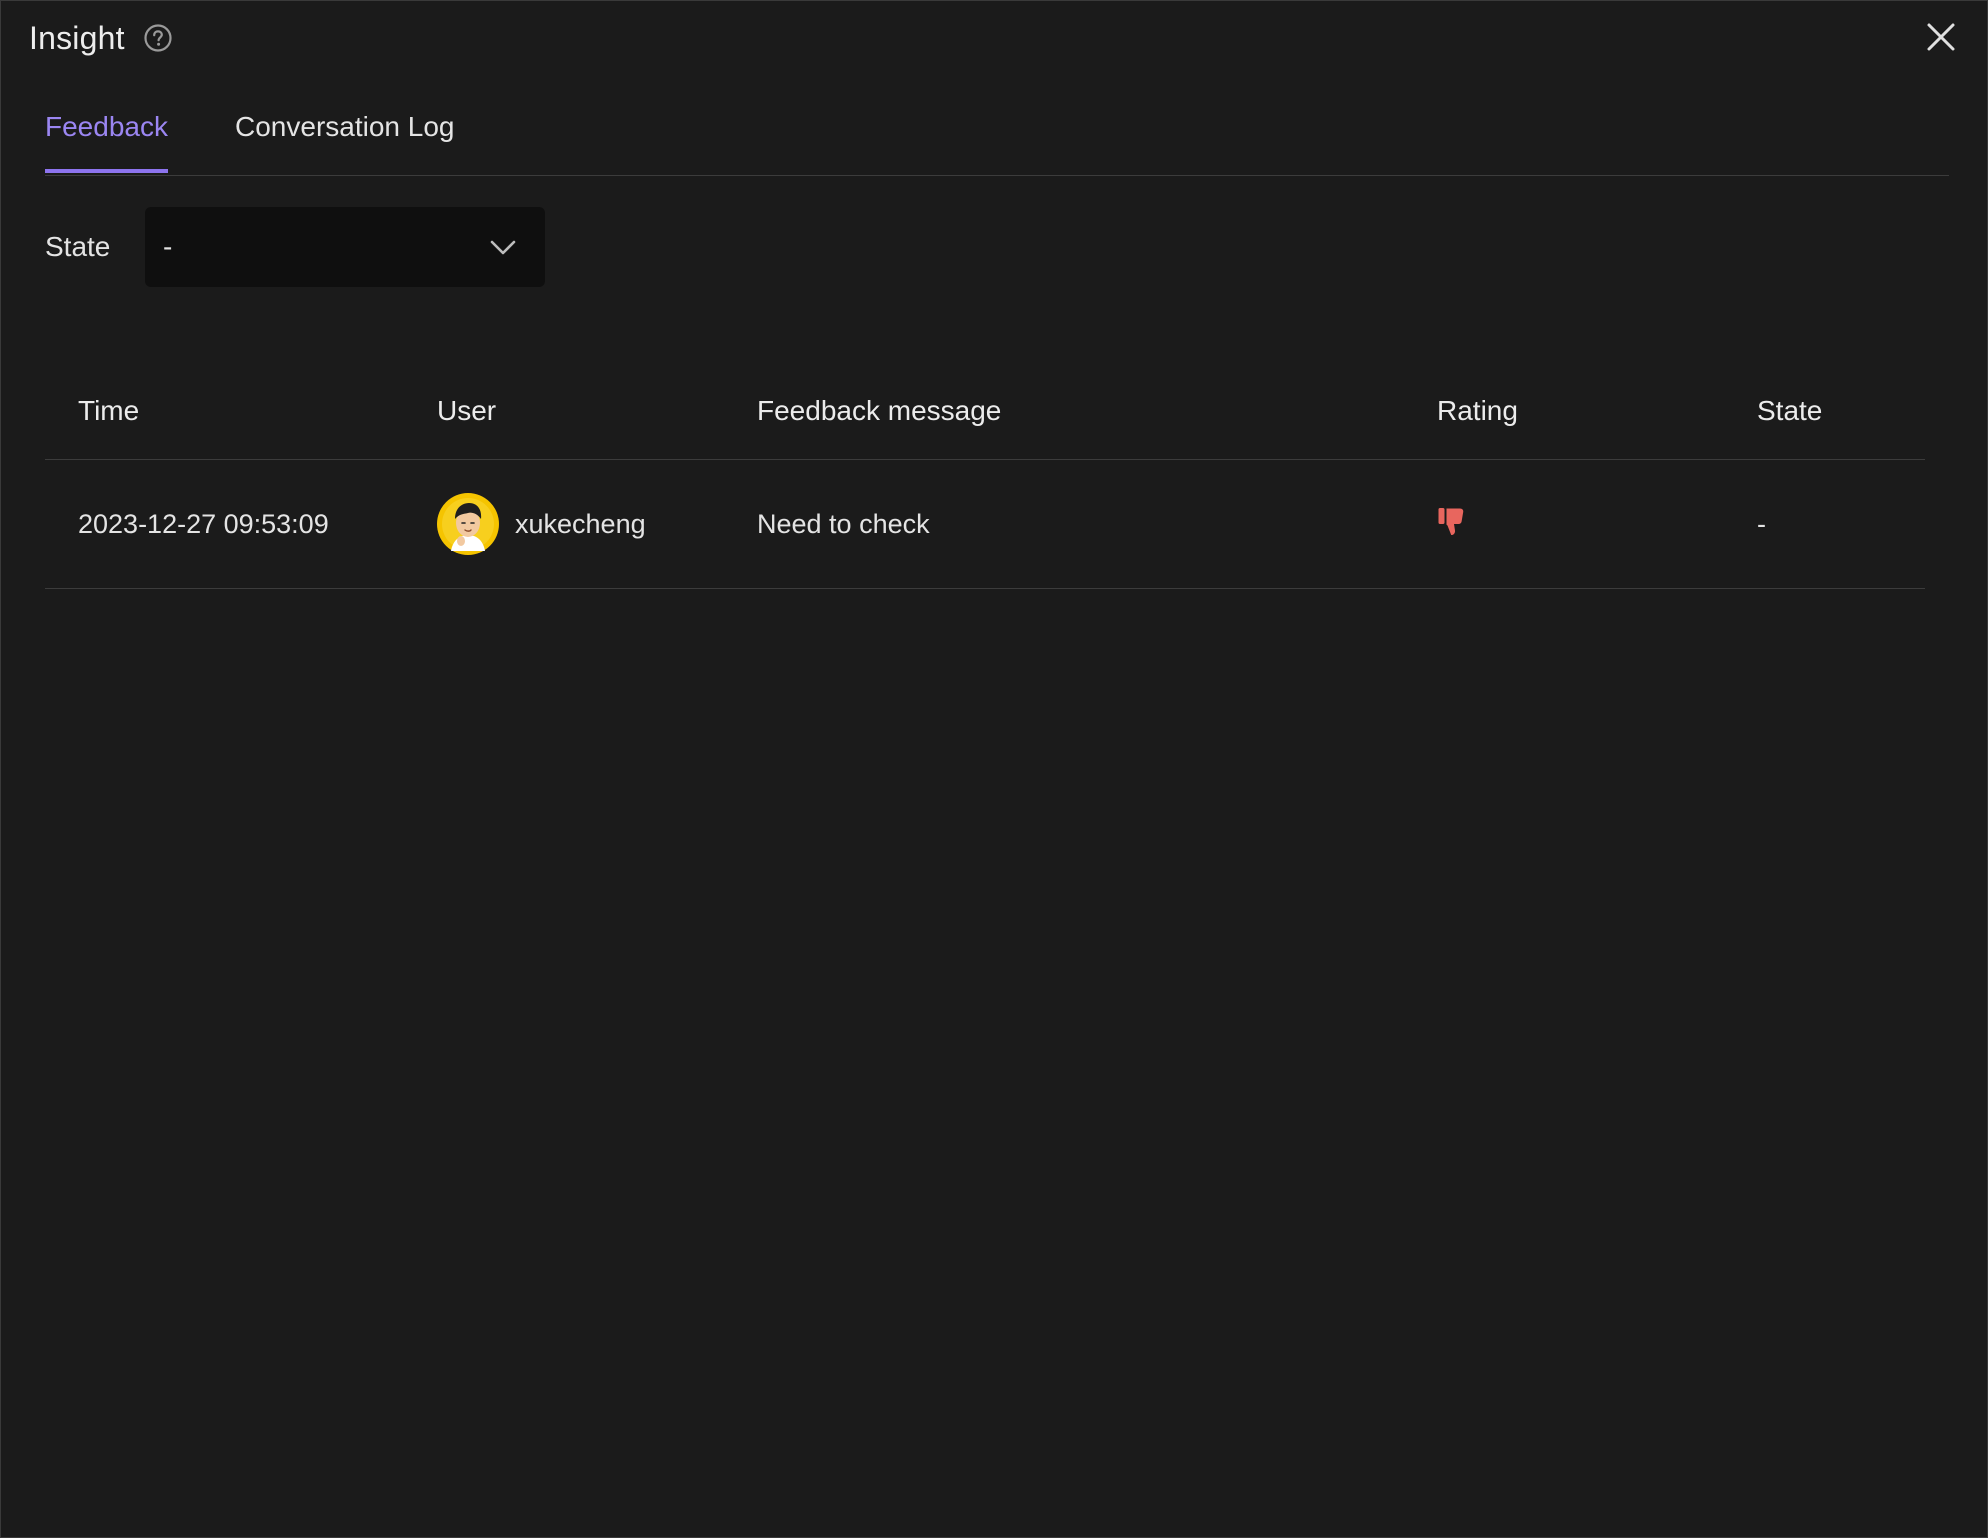 The image size is (1988, 1538). Describe the element at coordinates (997, 138) in the screenshot. I see `tab-bar: Feedback Conversation Log` at that location.